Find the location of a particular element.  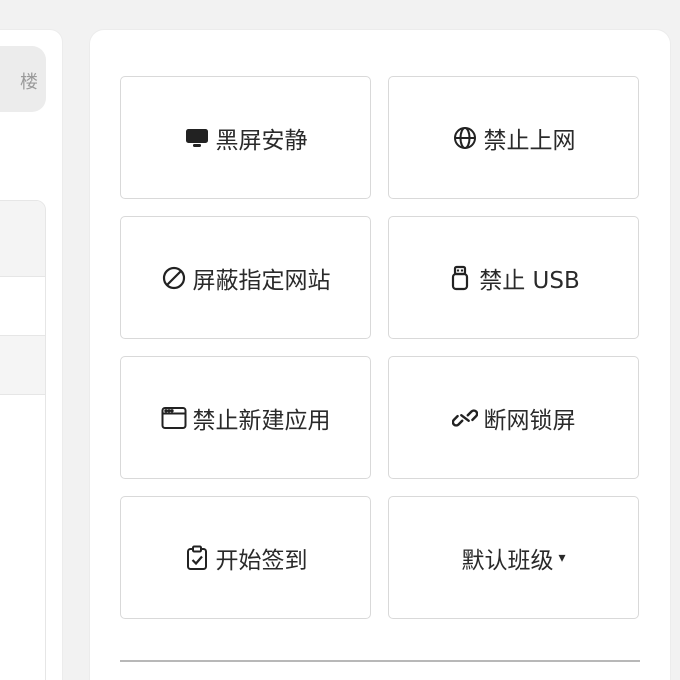

class-select-dropdown: 默认班级 ▾ is located at coordinates (513, 557).